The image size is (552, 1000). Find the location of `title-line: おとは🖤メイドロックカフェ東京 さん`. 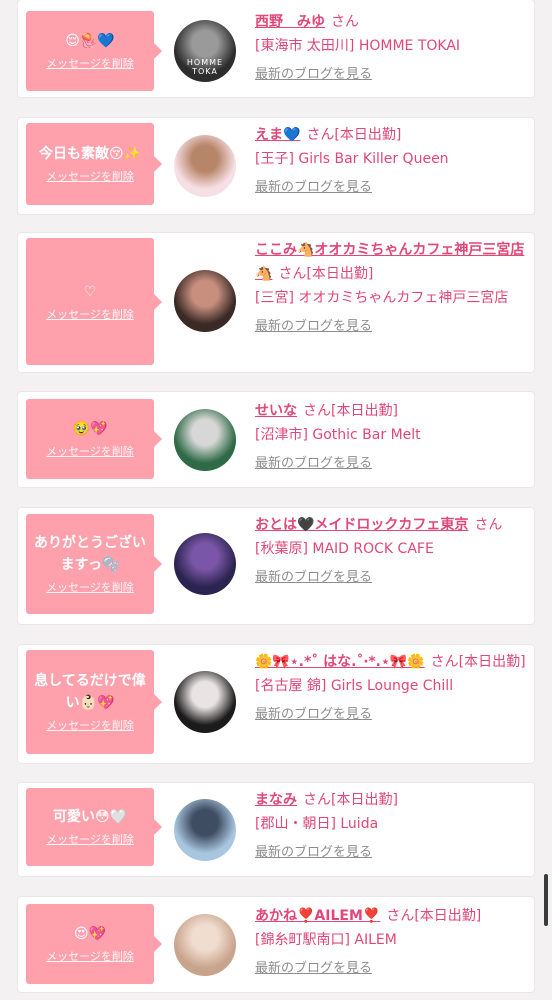

title-line: おとは🖤メイドロックカフェ東京 さん is located at coordinates (391, 525).